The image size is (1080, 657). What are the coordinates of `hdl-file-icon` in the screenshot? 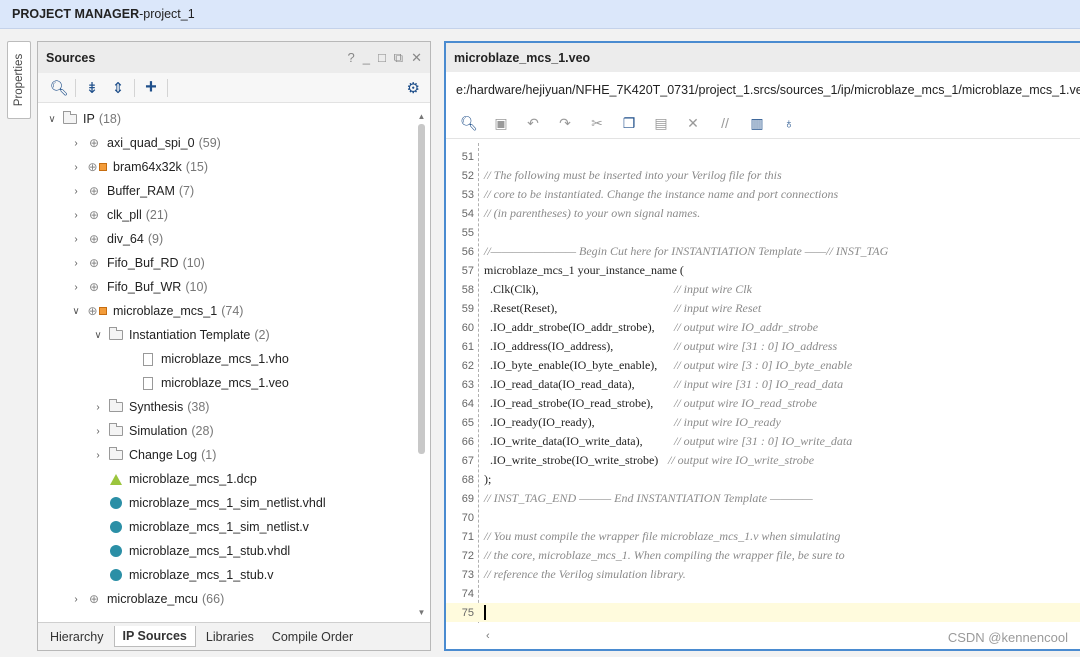 It's located at (116, 551).